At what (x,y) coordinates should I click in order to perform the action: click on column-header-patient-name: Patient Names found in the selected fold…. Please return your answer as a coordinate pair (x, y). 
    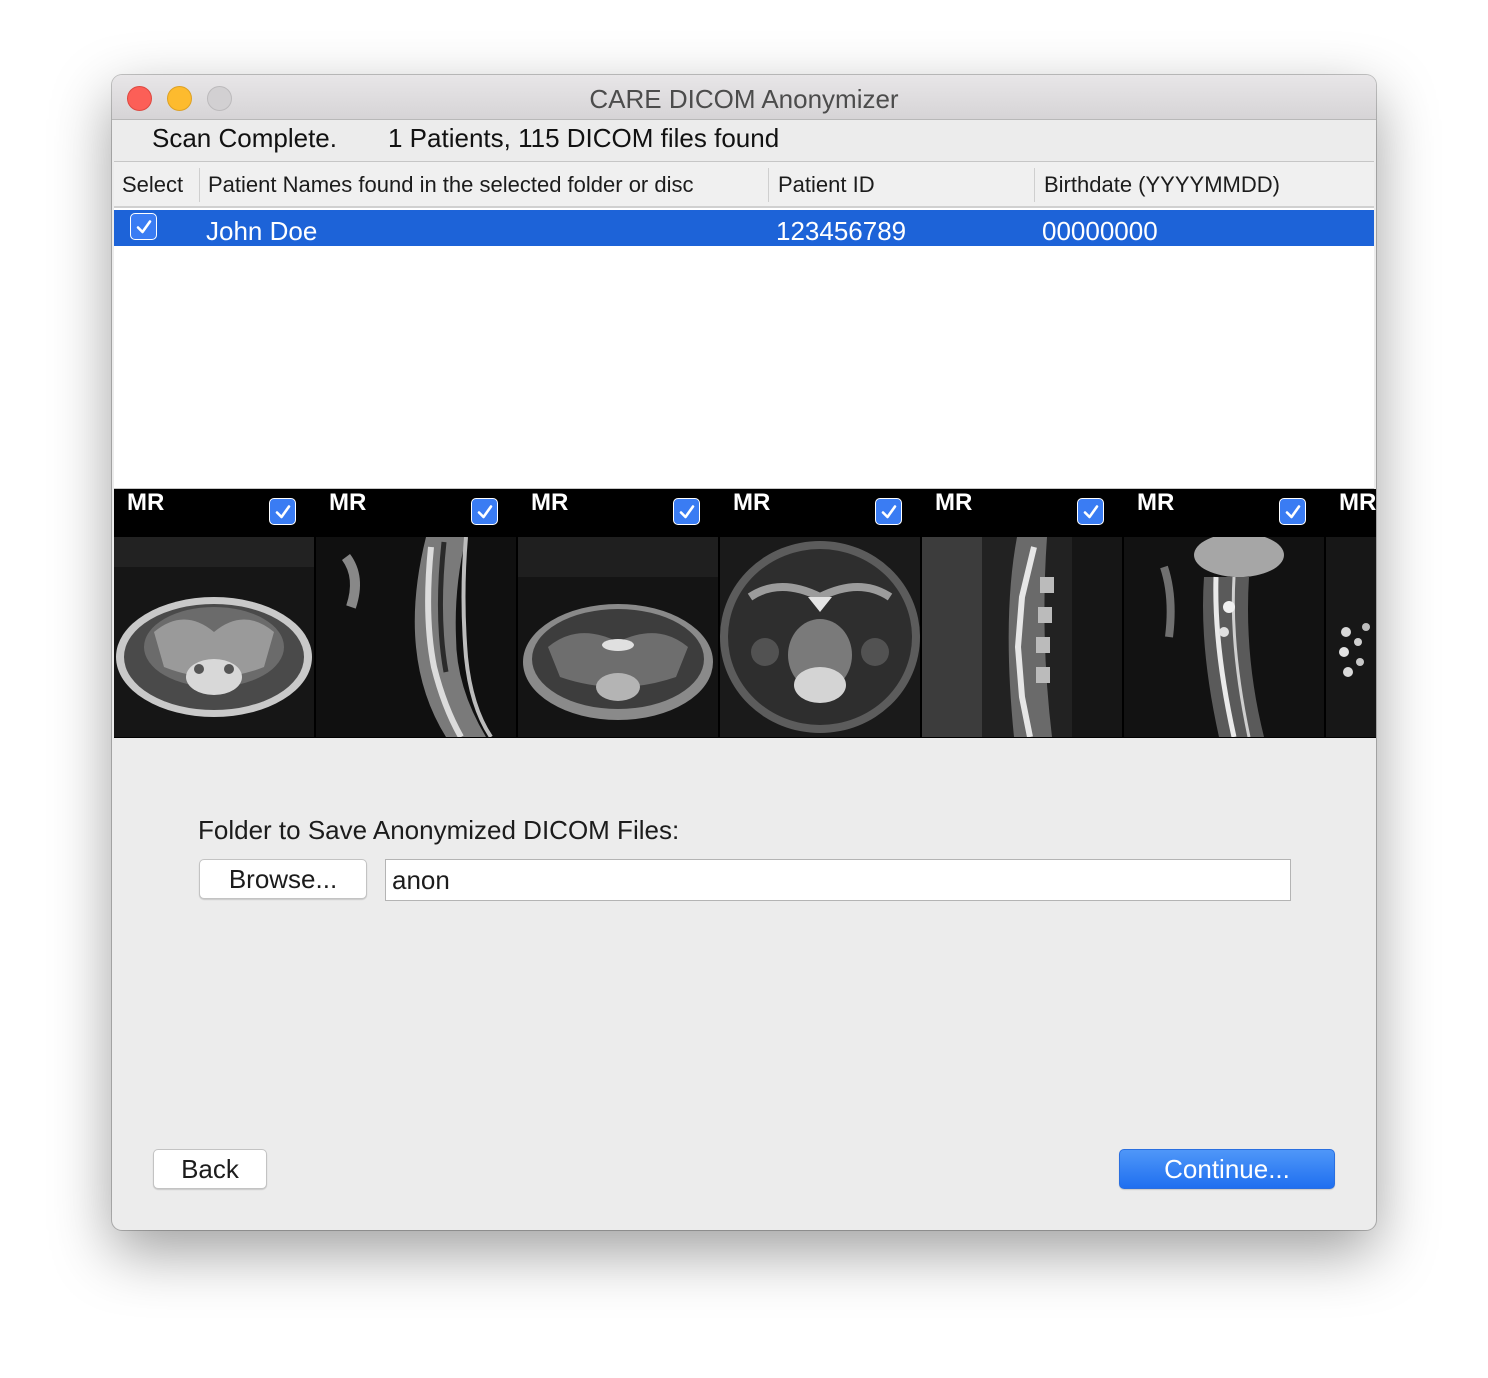
    Looking at the image, I should click on (451, 185).